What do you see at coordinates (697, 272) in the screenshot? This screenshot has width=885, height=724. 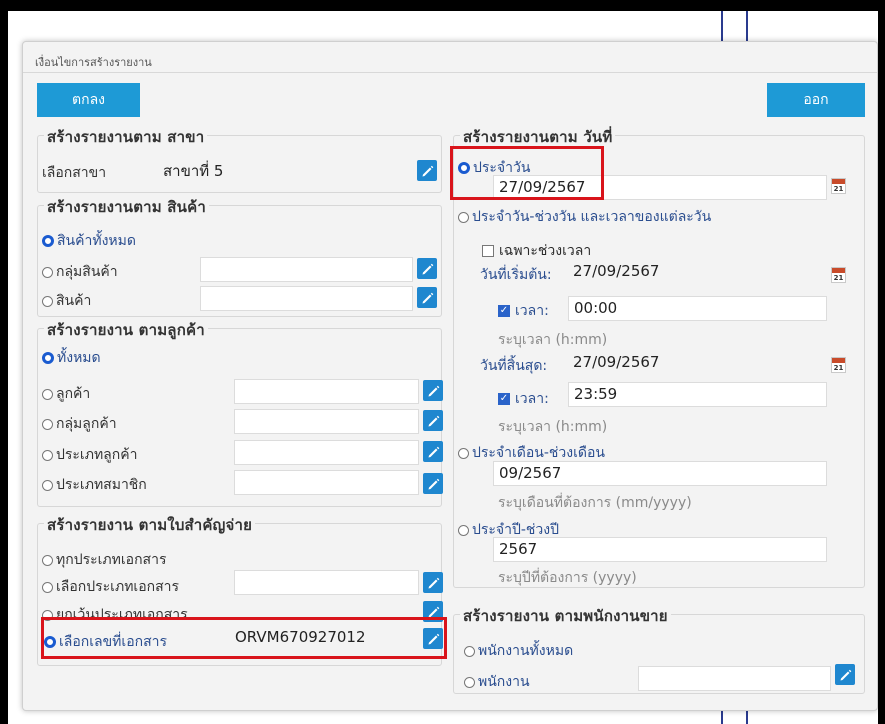 I see `start-date-field: 27/09/2567` at bounding box center [697, 272].